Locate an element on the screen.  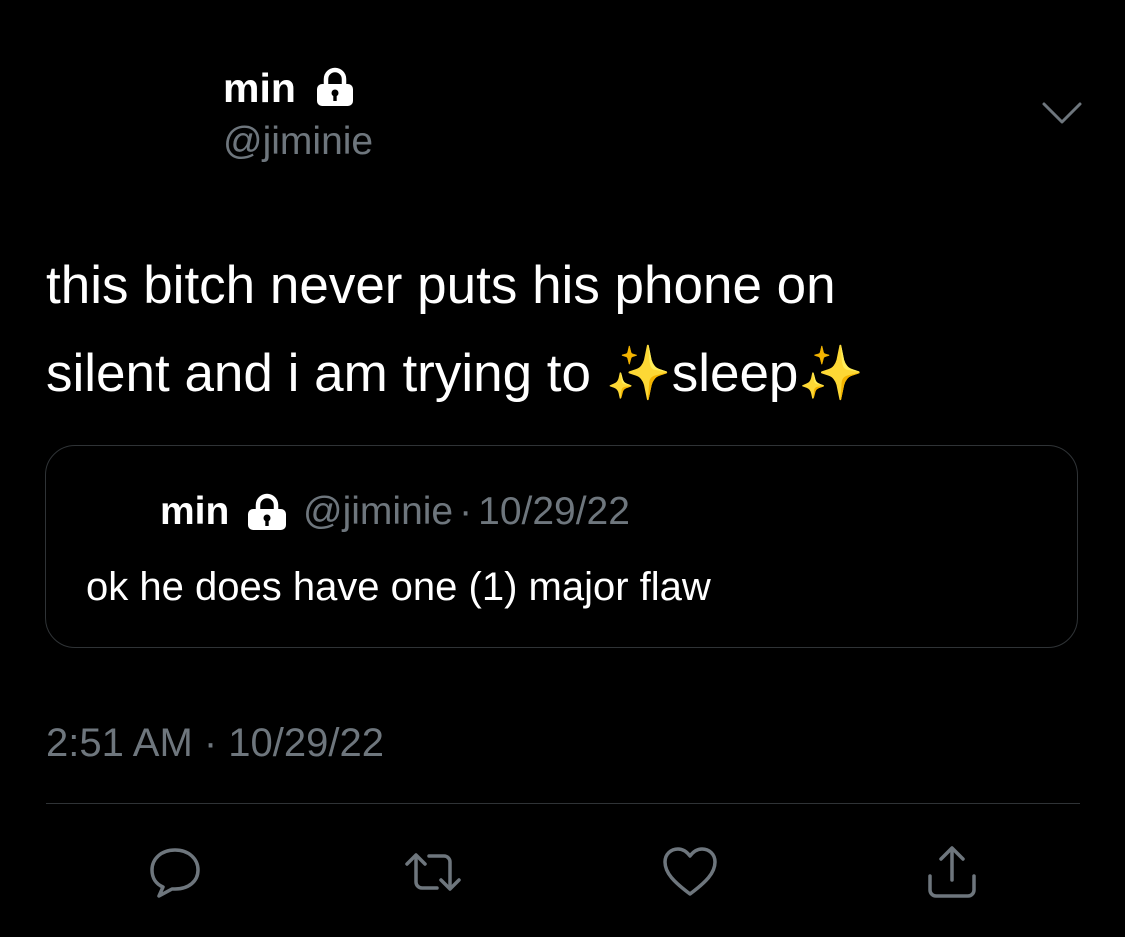
quoted-meta: @jiminie · 10/29/22 is located at coordinates (466, 512).